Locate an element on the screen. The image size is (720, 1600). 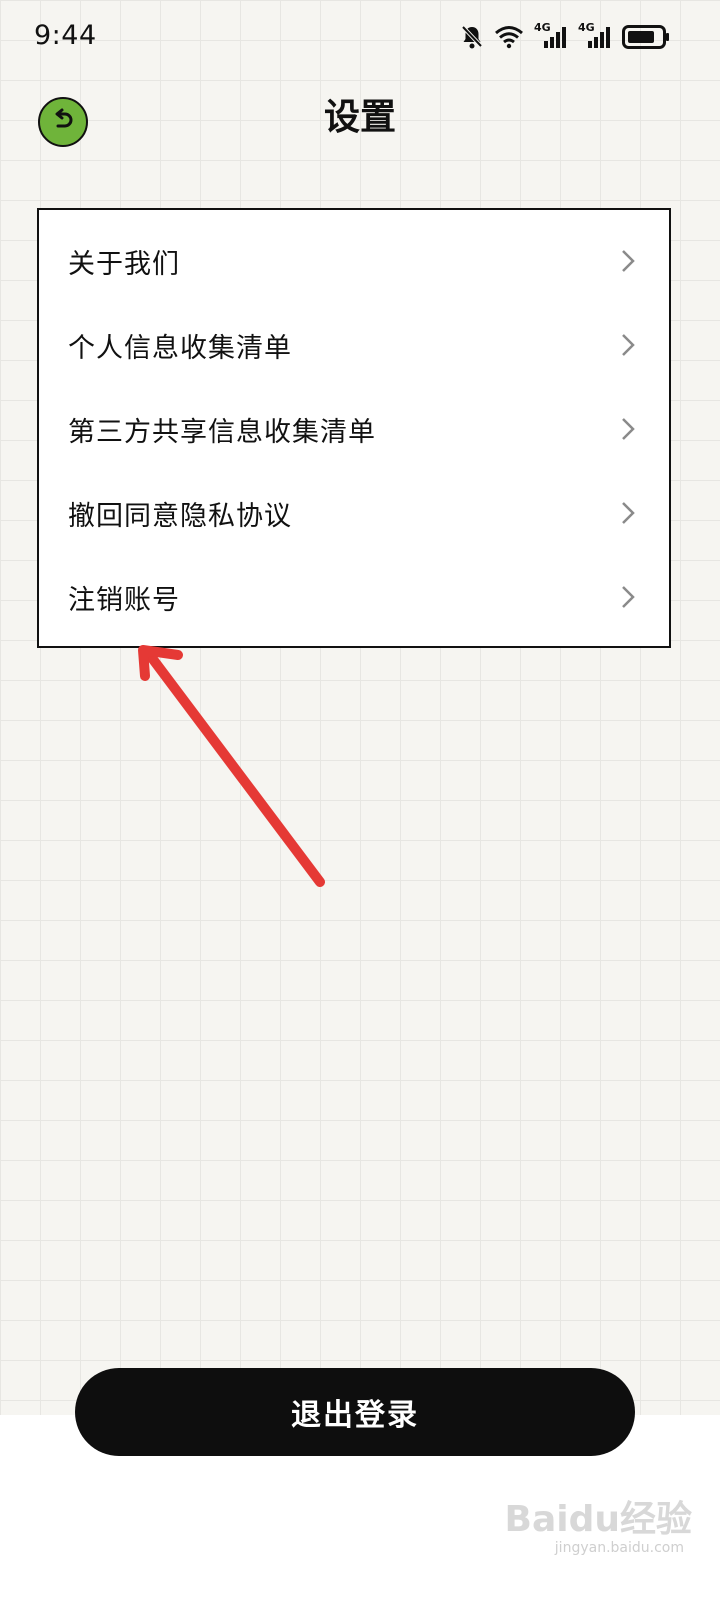
logout-button: 退出登录 is located at coordinates (355, 1412).